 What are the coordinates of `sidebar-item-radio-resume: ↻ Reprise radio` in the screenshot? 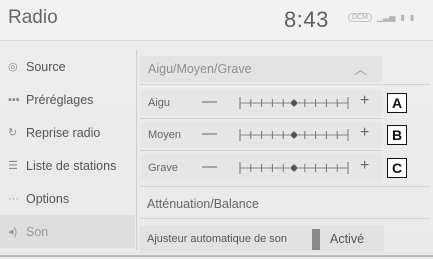 It's located at (67, 132).